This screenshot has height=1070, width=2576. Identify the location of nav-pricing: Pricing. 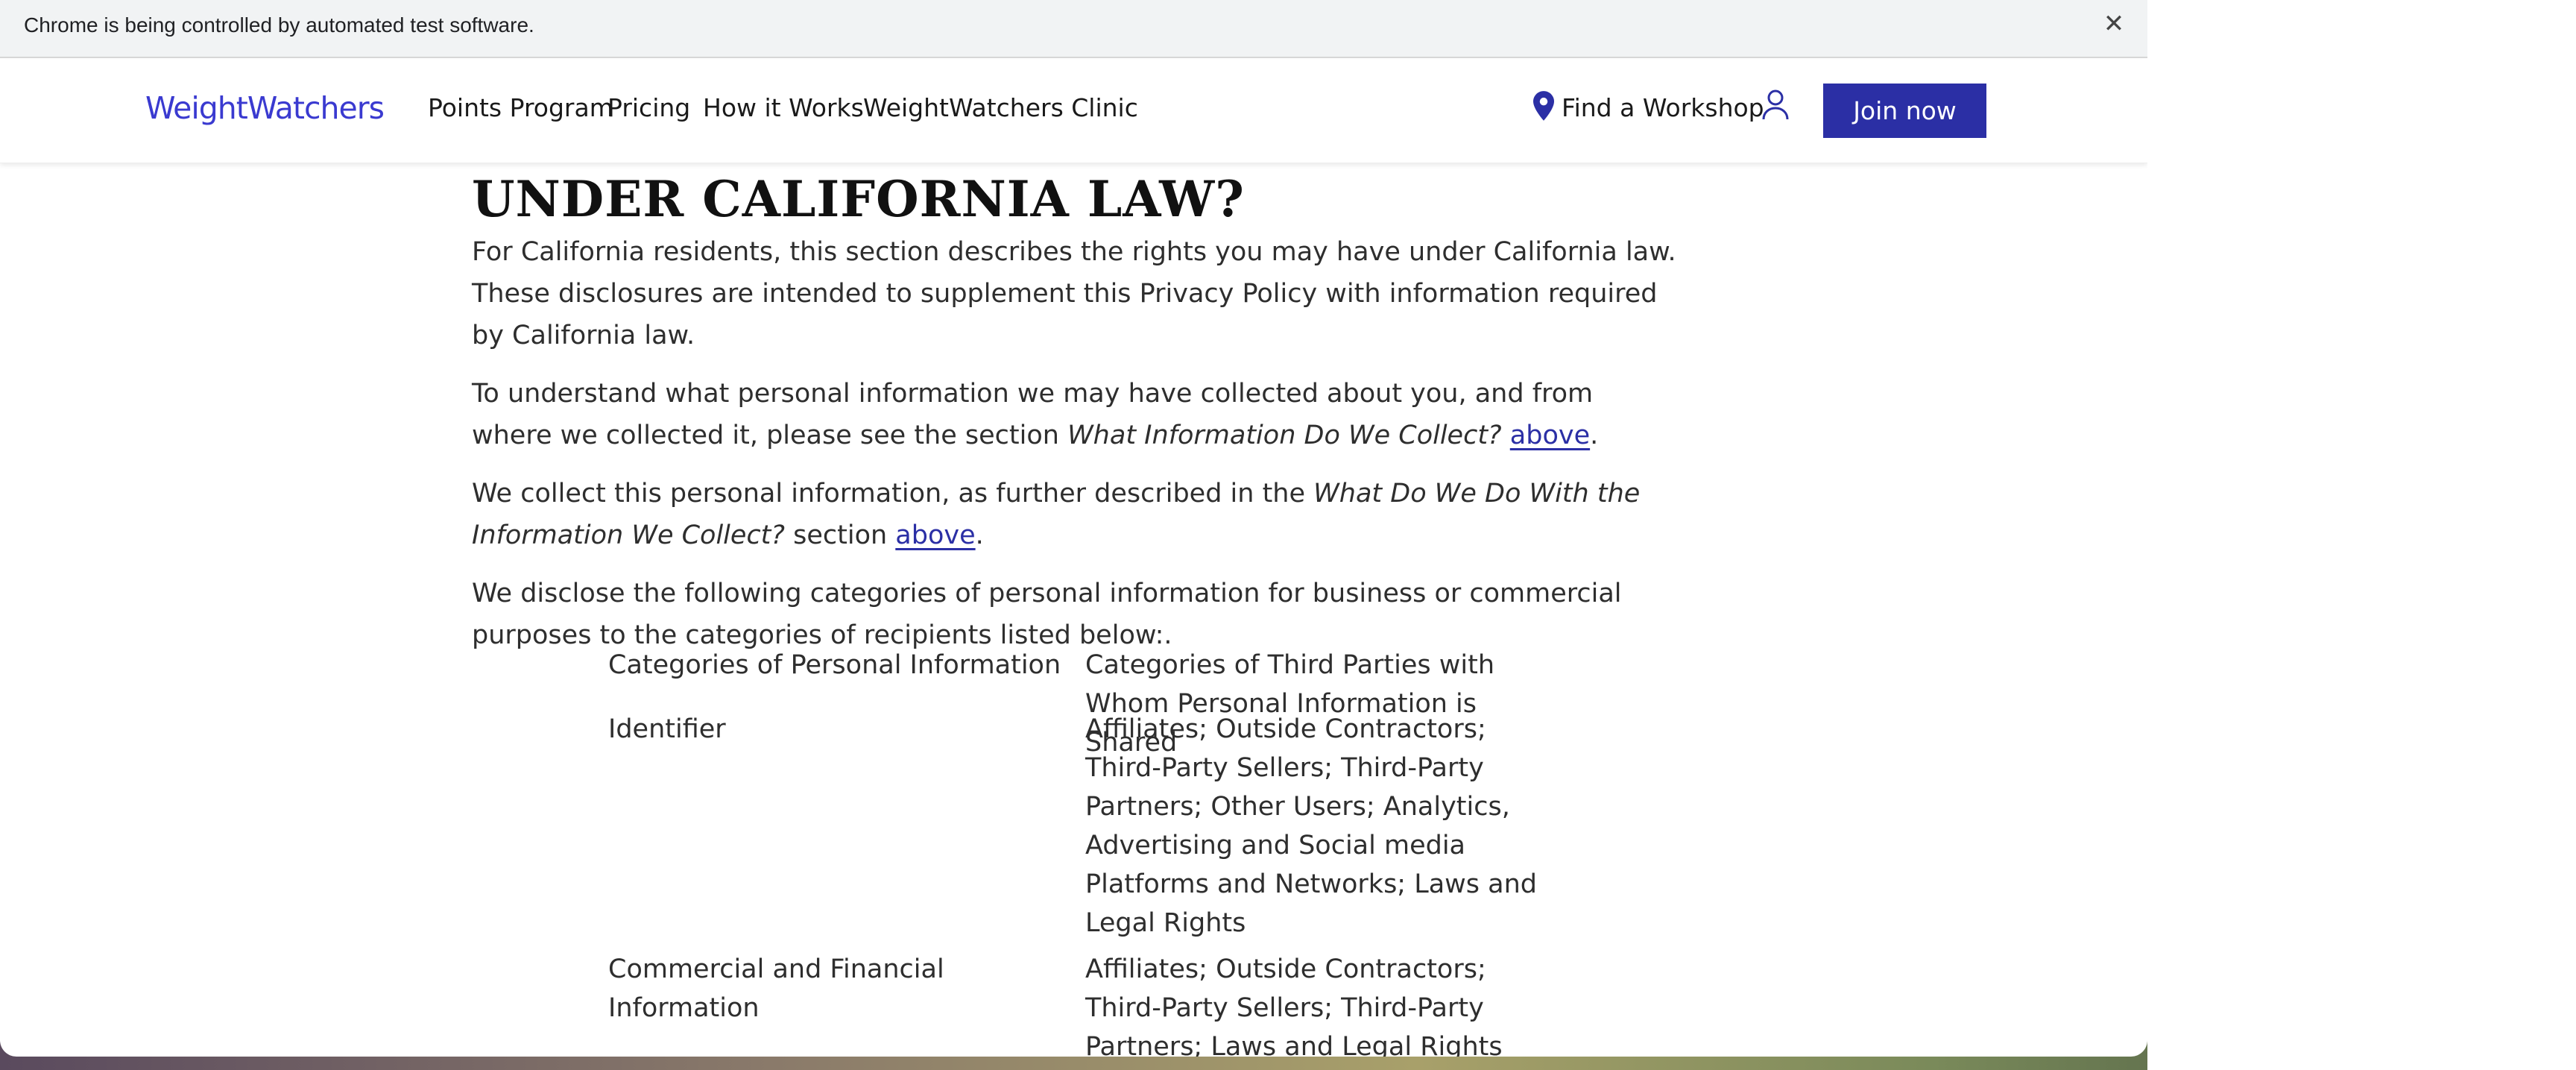
(648, 107).